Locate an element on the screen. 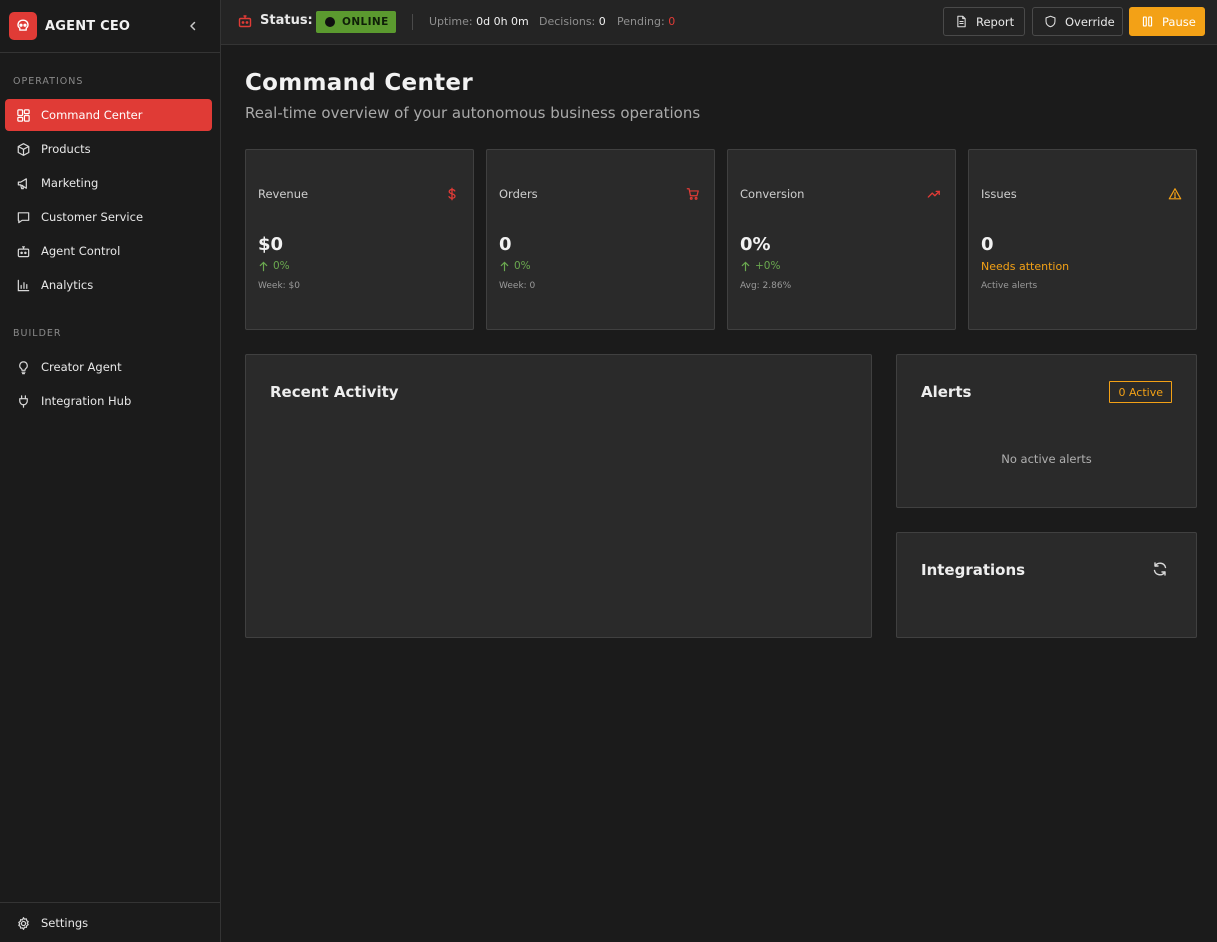 The width and height of the screenshot is (1217, 942). sidebar-item-marketing: Marketing is located at coordinates (108, 183).